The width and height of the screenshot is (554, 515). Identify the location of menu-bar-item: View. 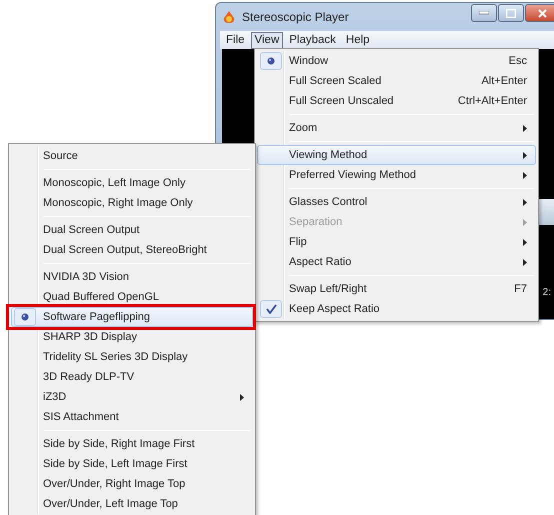
(267, 40).